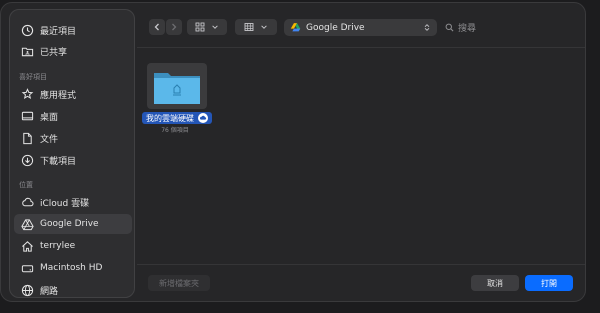 Image resolution: width=600 pixels, height=313 pixels. What do you see at coordinates (335, 27) in the screenshot?
I see `location-label: Google Drive` at bounding box center [335, 27].